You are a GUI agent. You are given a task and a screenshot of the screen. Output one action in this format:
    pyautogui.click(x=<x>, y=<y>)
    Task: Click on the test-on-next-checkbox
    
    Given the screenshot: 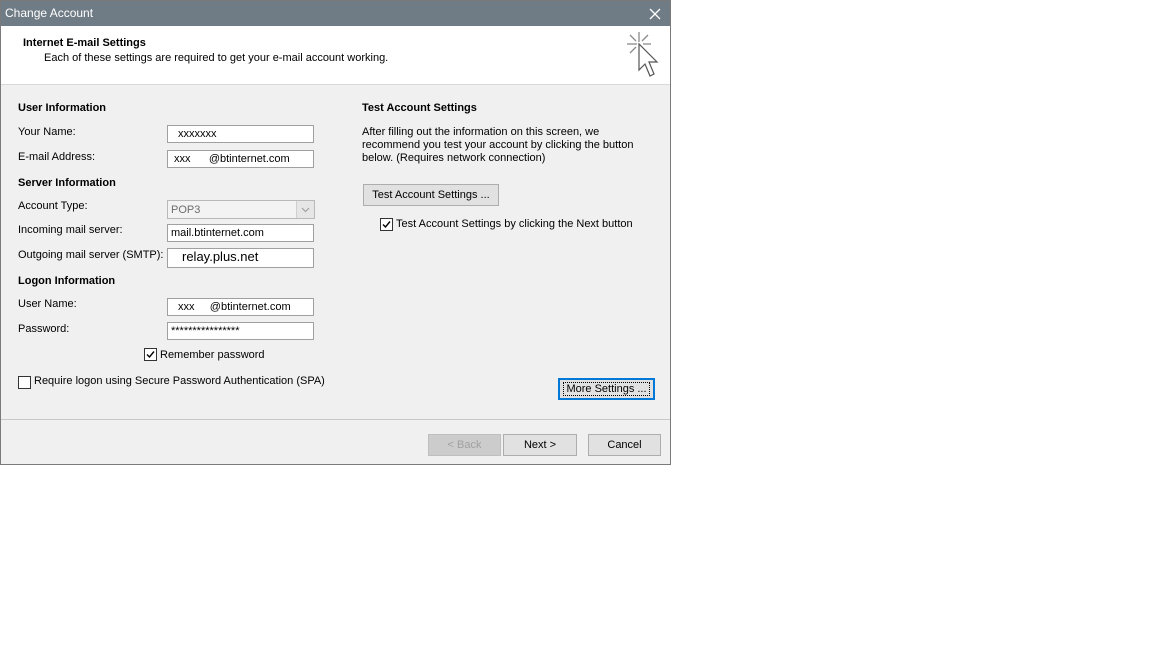 What is the action you would take?
    pyautogui.click(x=386, y=224)
    